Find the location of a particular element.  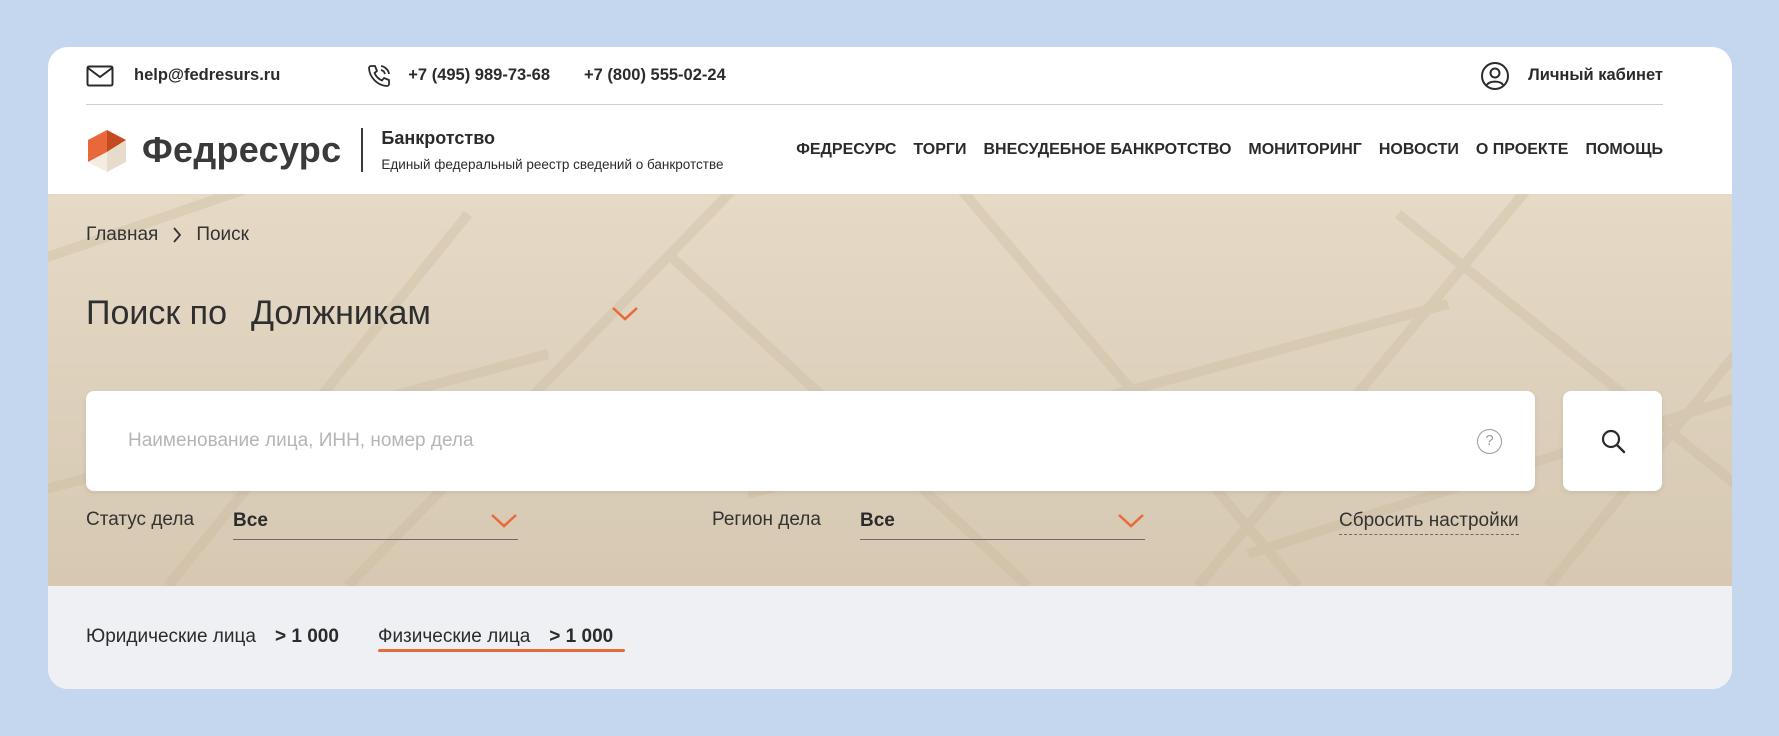

section-title: Банкротство is located at coordinates (438, 138).